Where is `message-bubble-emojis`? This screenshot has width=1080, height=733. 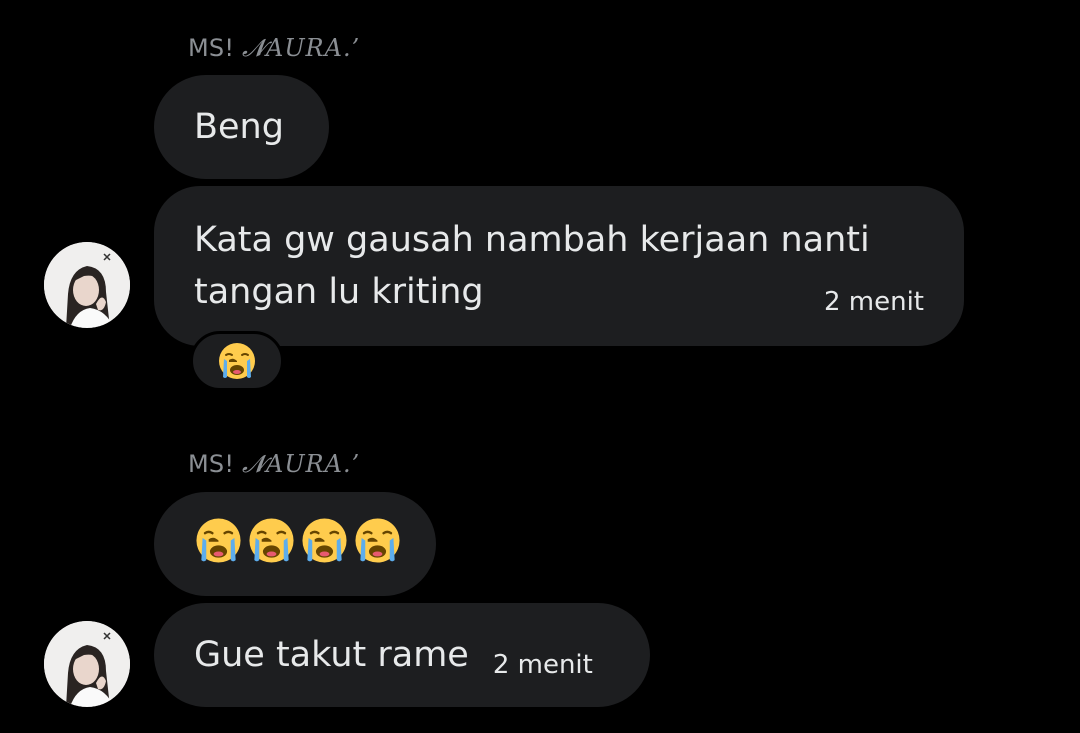 message-bubble-emojis is located at coordinates (295, 544).